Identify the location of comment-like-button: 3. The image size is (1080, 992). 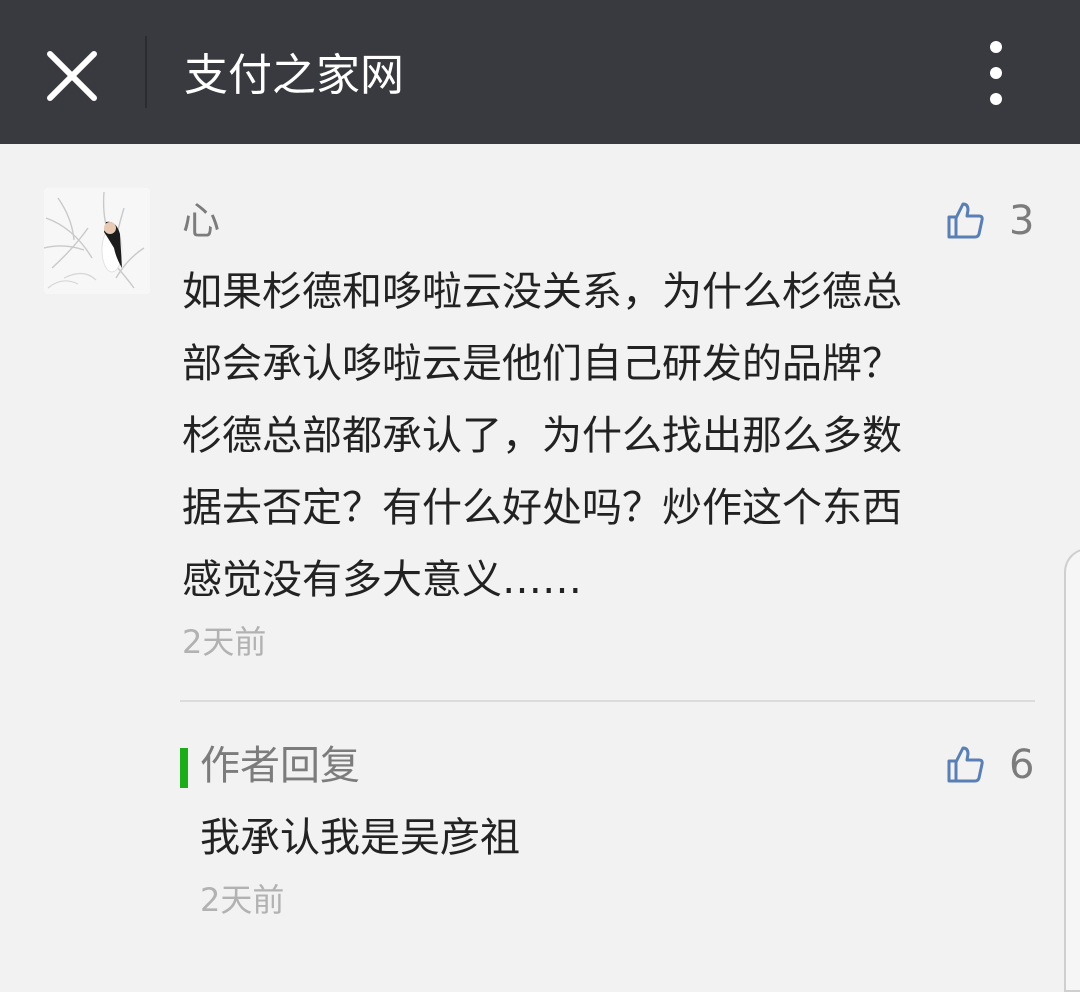
(995, 221).